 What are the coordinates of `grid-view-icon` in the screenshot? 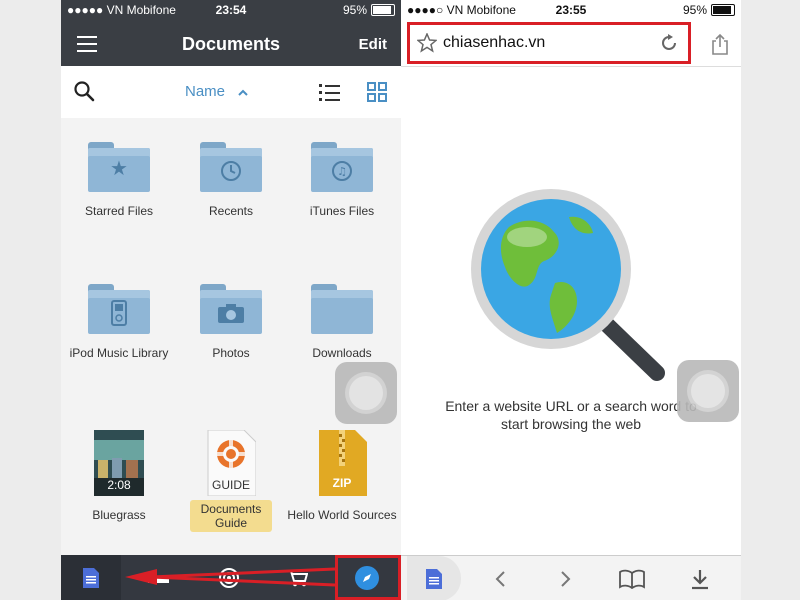 It's located at (377, 92).